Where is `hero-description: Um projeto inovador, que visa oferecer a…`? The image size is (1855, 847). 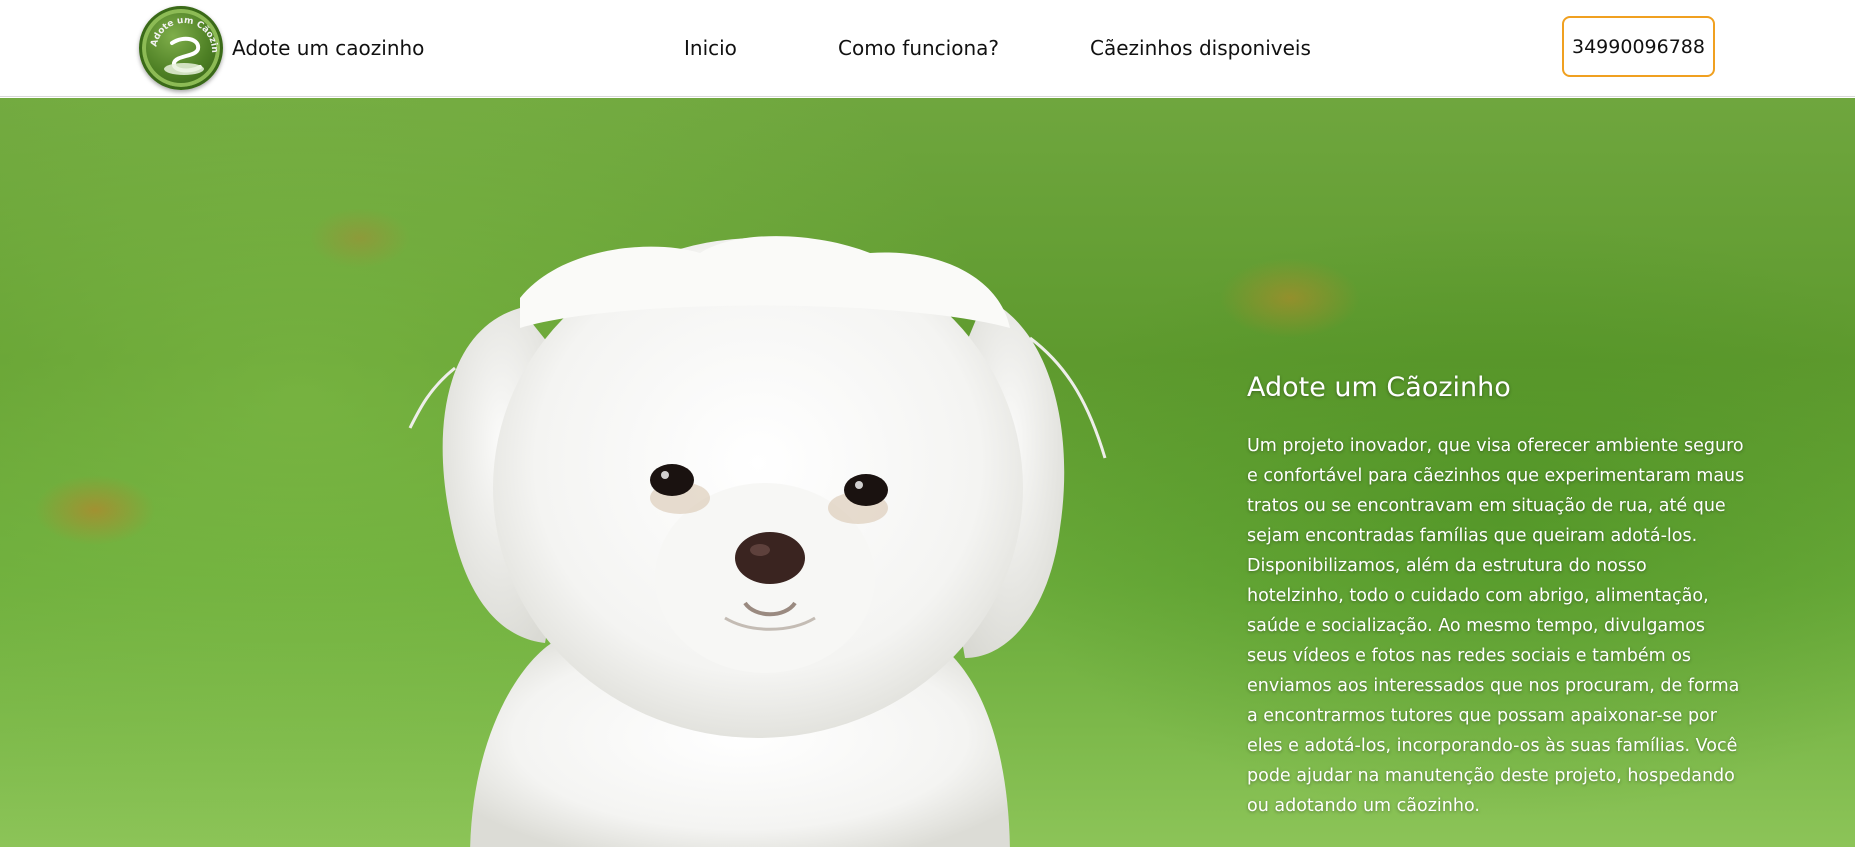
hero-description: Um projeto inovador, que visa oferecer a… is located at coordinates (1496, 626).